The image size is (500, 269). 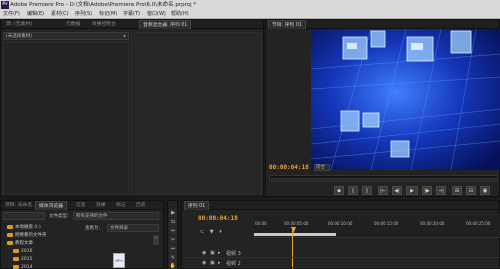 What do you see at coordinates (11, 14) in the screenshot?
I see `menu-file: 文件(F)` at bounding box center [11, 14].